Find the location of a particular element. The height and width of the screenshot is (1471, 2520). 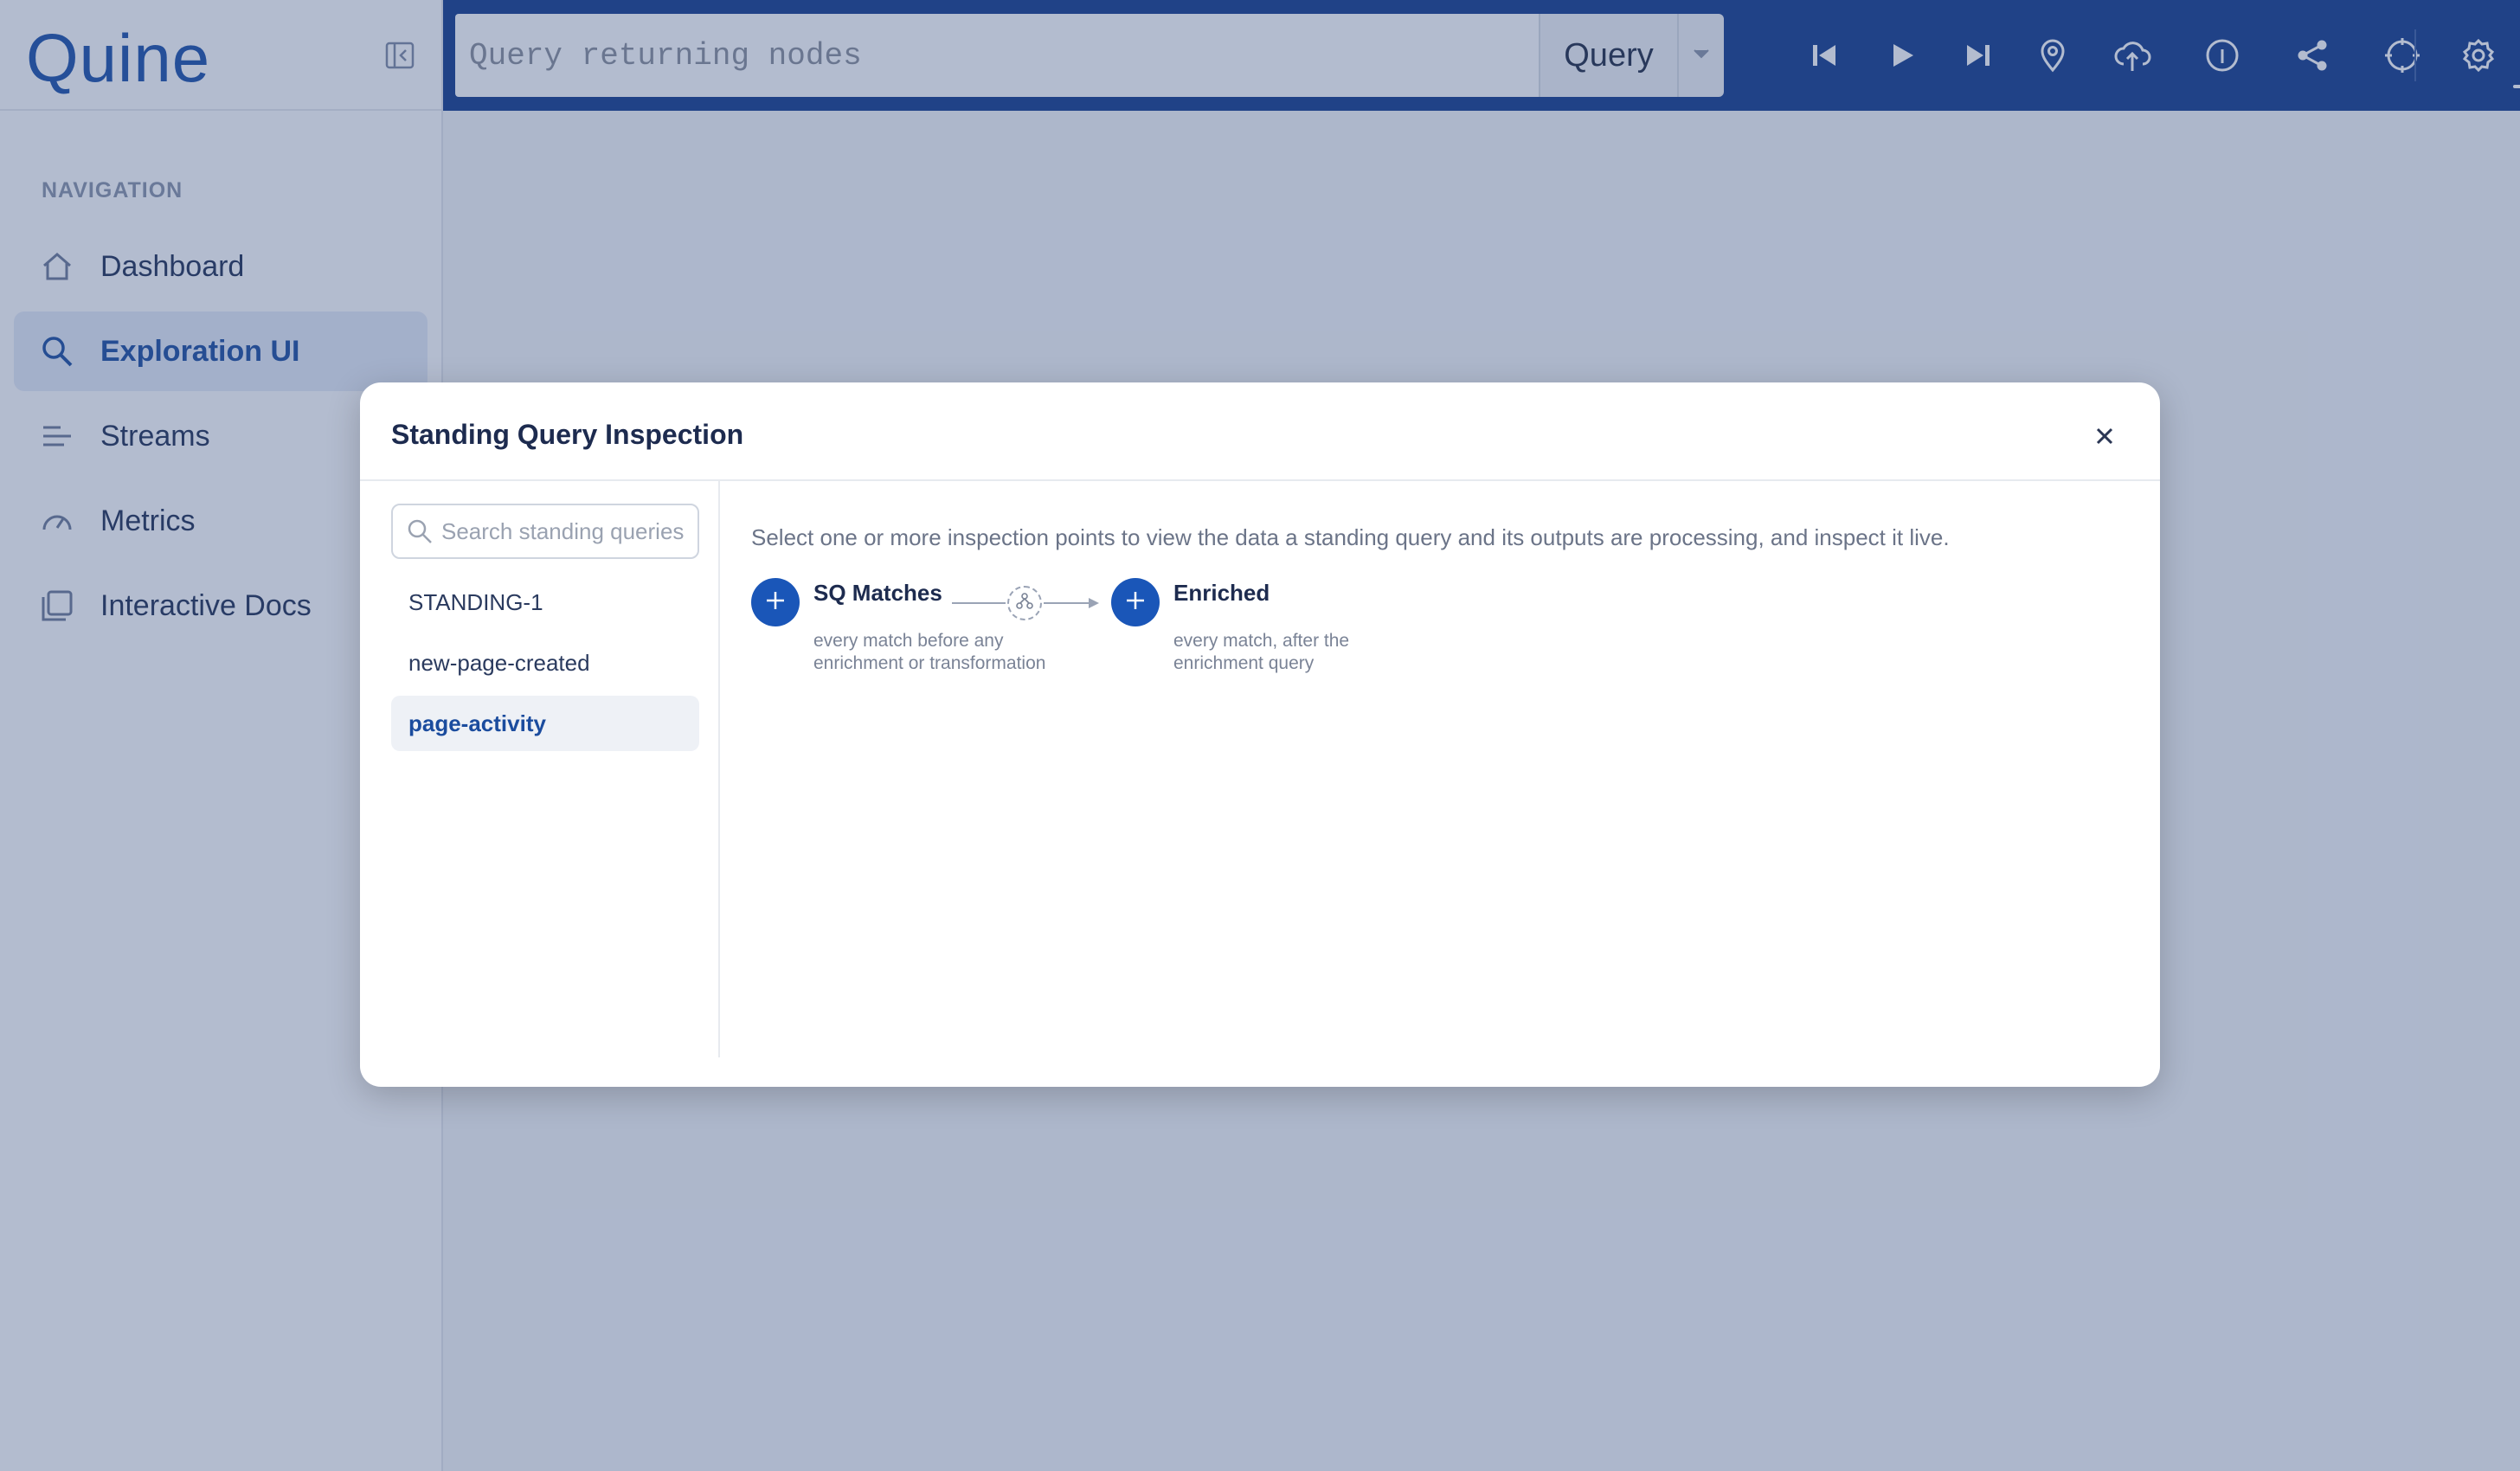

search-icon is located at coordinates (419, 531).